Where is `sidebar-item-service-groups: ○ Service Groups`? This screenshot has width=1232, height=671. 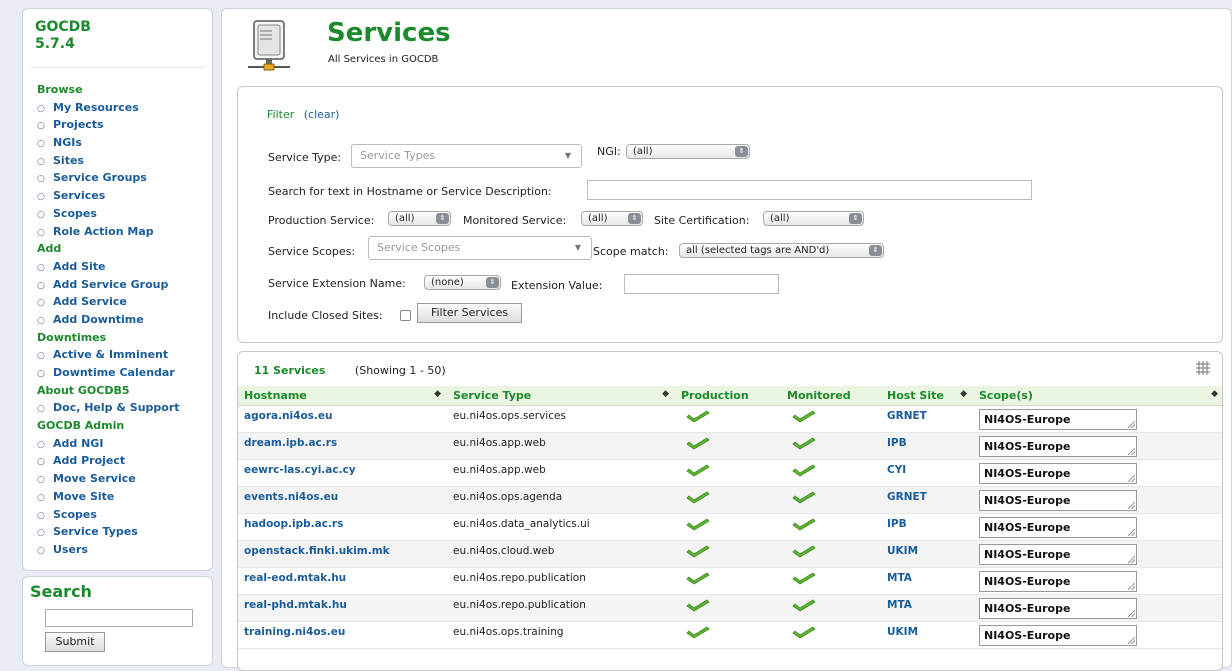
sidebar-item-service-groups: ○ Service Groups is located at coordinates (124, 178).